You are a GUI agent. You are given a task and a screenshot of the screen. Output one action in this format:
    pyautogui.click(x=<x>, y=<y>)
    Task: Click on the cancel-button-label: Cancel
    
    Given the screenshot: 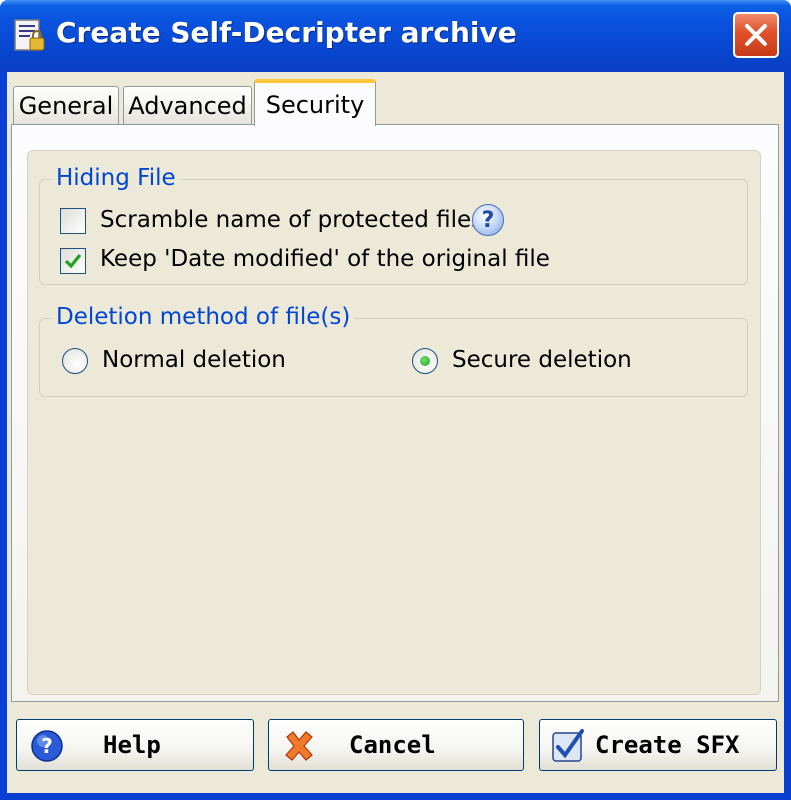 What is the action you would take?
    pyautogui.click(x=392, y=745)
    